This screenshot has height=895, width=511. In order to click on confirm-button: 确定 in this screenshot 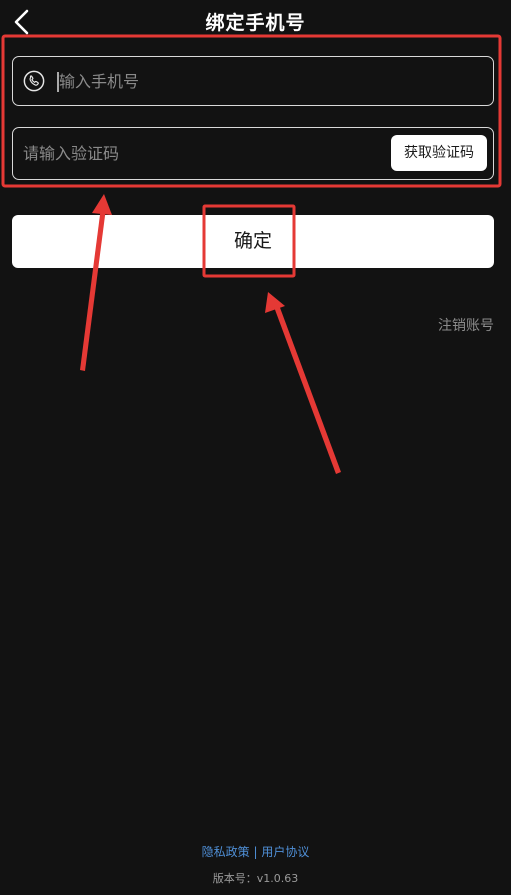, I will do `click(253, 241)`.